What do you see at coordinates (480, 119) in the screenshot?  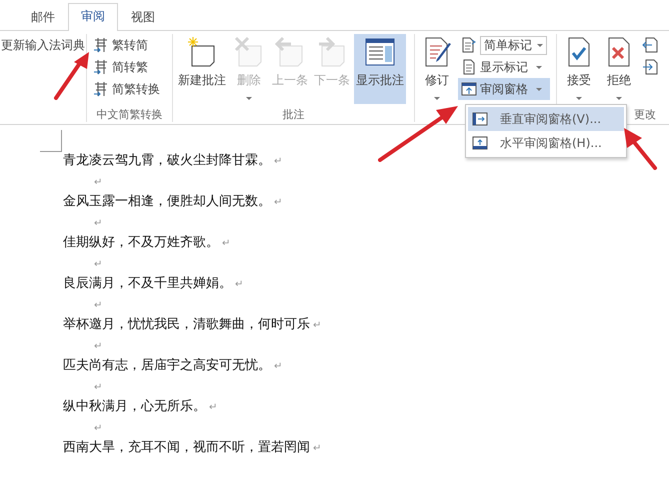 I see `vertical-pane-icon` at bounding box center [480, 119].